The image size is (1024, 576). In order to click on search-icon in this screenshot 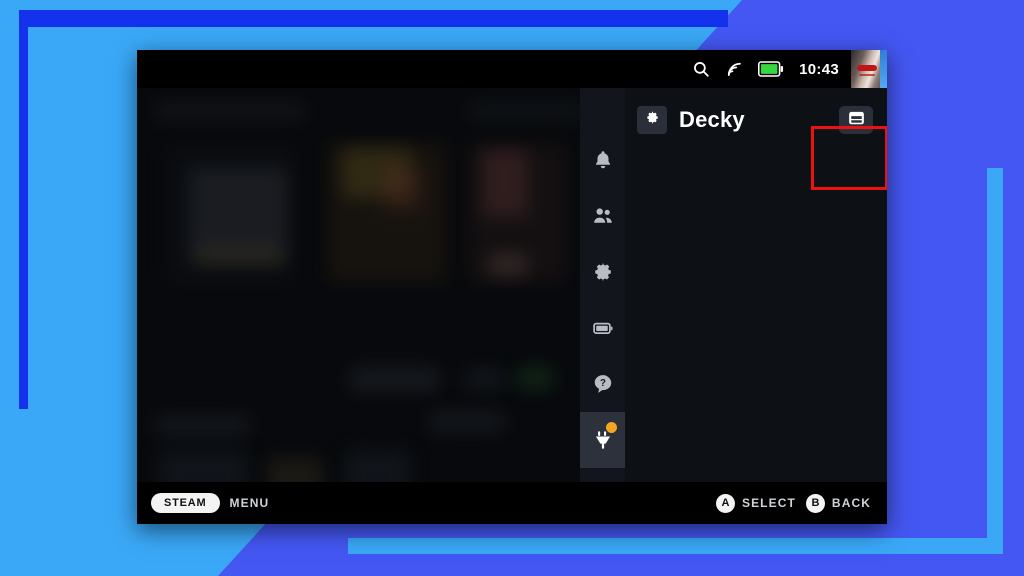, I will do `click(701, 69)`.